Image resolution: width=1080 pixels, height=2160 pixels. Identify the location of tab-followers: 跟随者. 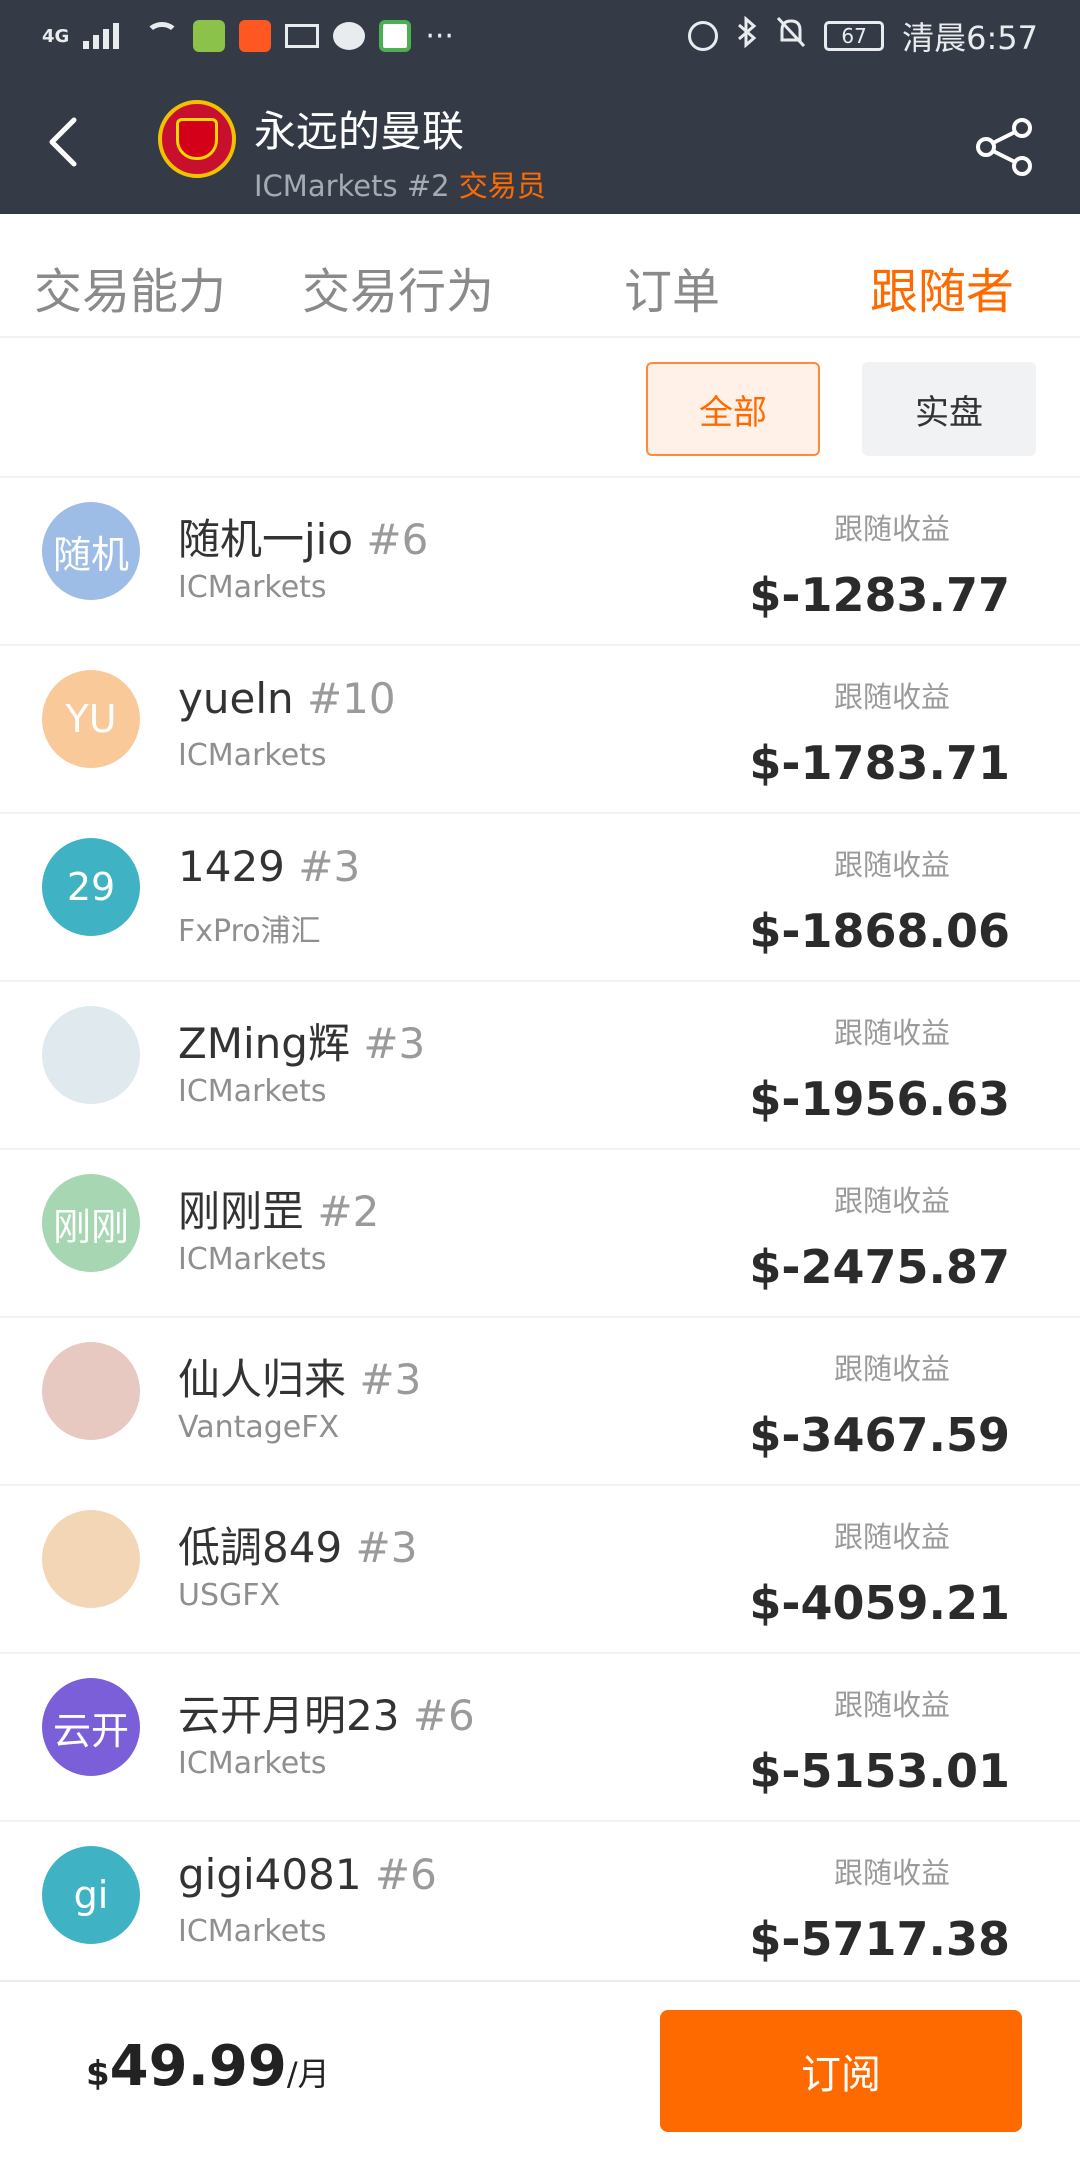
(942, 287).